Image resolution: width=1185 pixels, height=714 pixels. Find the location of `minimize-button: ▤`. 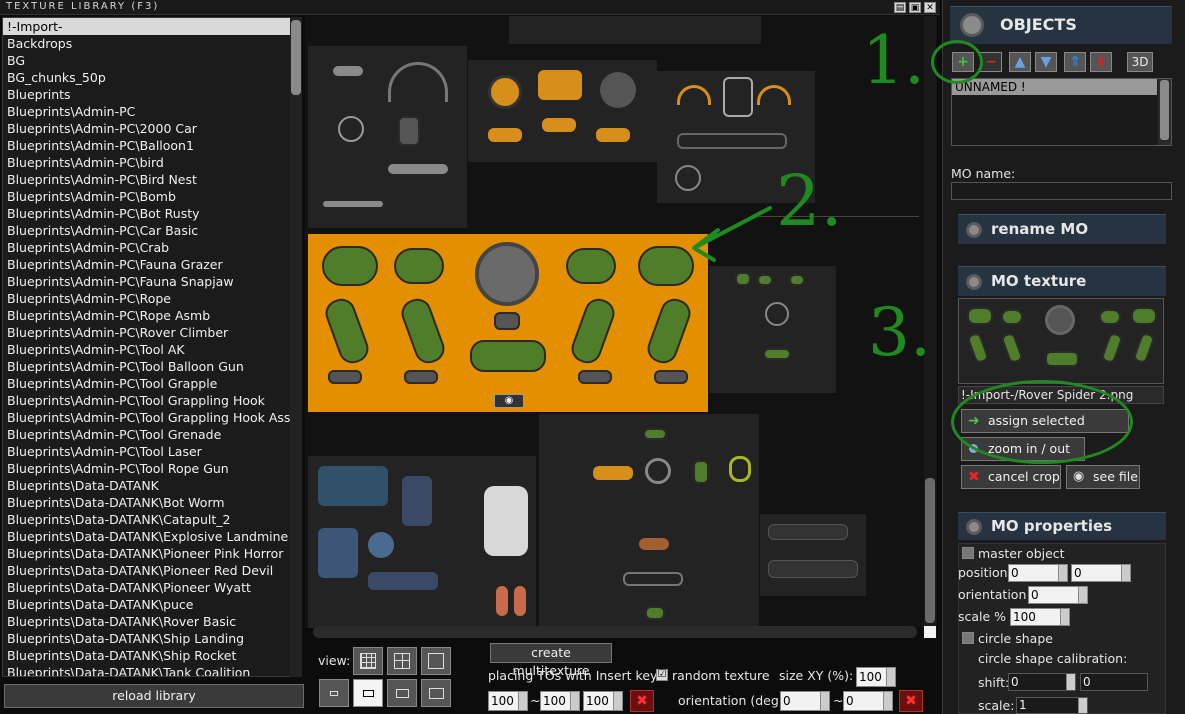

minimize-button: ▤ is located at coordinates (900, 7).